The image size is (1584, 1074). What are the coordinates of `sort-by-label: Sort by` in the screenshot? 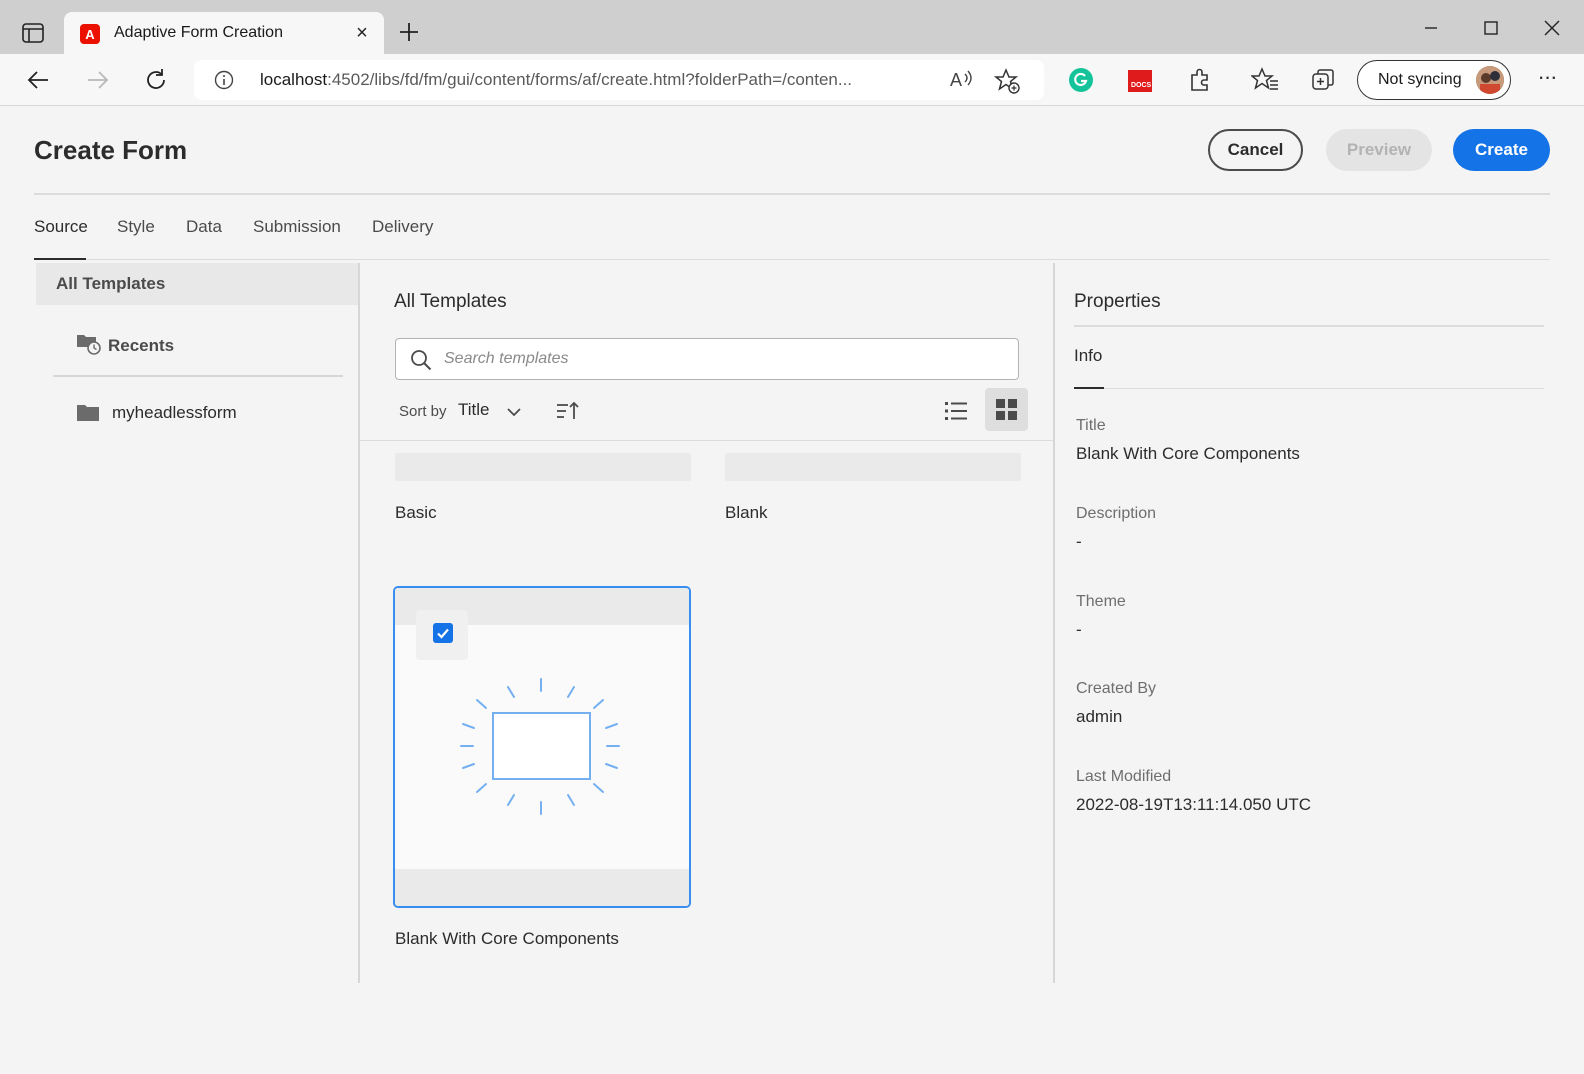 It's located at (423, 411).